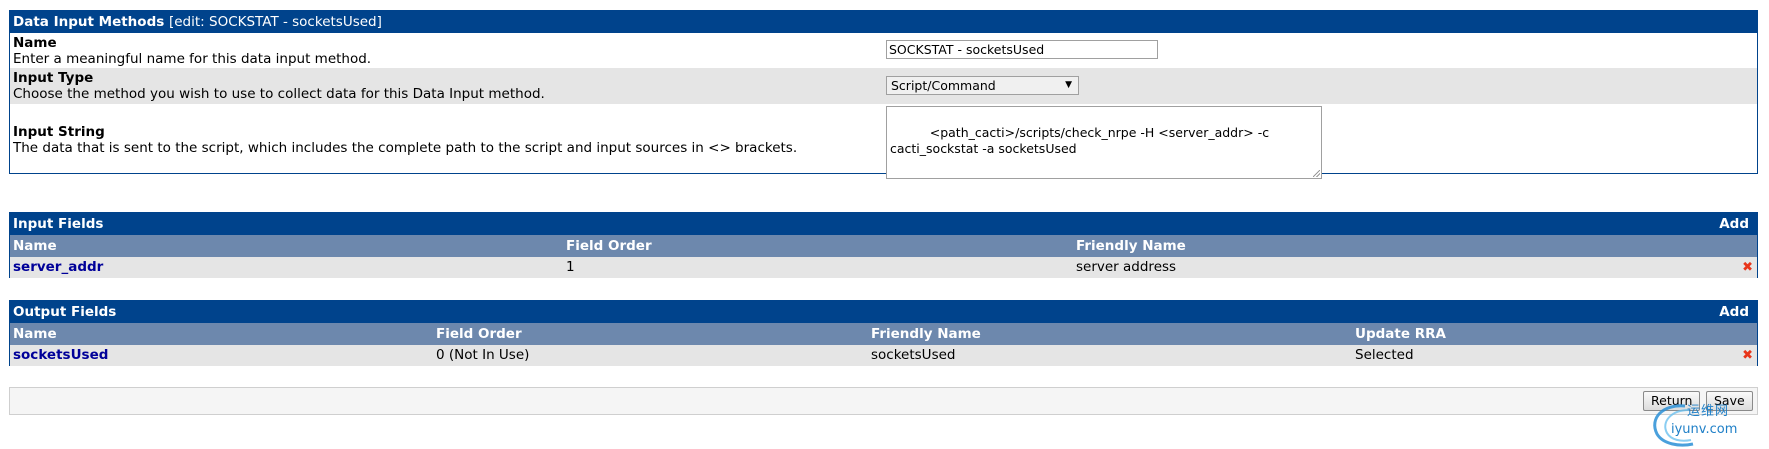  What do you see at coordinates (1672, 401) in the screenshot?
I see `return-button: Return` at bounding box center [1672, 401].